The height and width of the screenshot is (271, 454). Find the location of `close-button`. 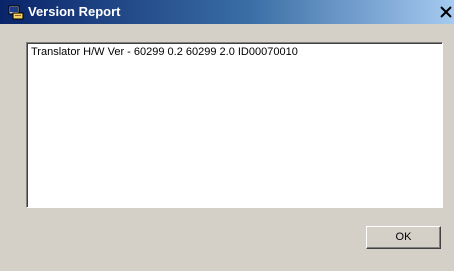

close-button is located at coordinates (446, 12).